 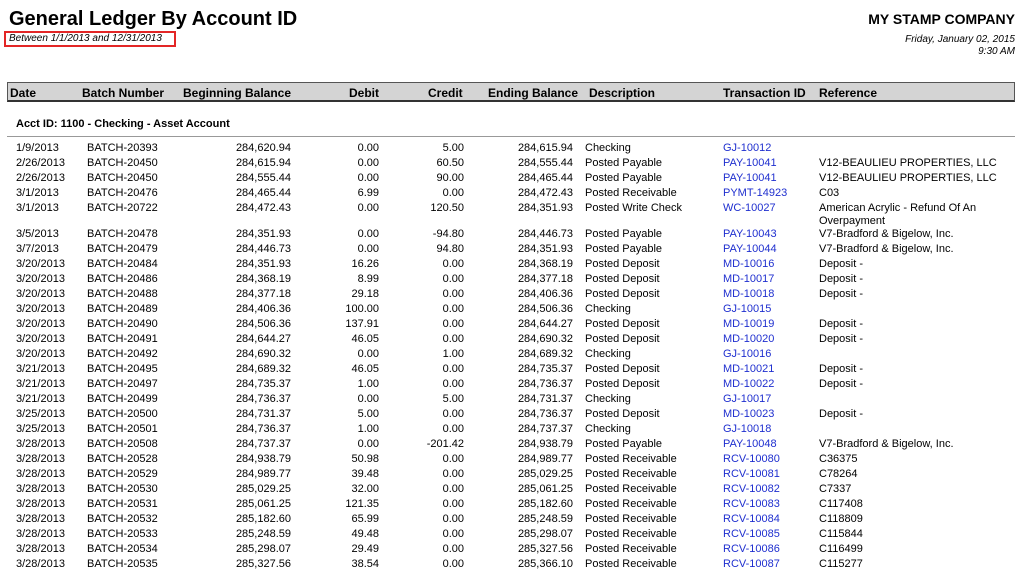 What do you see at coordinates (748, 339) in the screenshot?
I see `row-transaction-link: MD-10020` at bounding box center [748, 339].